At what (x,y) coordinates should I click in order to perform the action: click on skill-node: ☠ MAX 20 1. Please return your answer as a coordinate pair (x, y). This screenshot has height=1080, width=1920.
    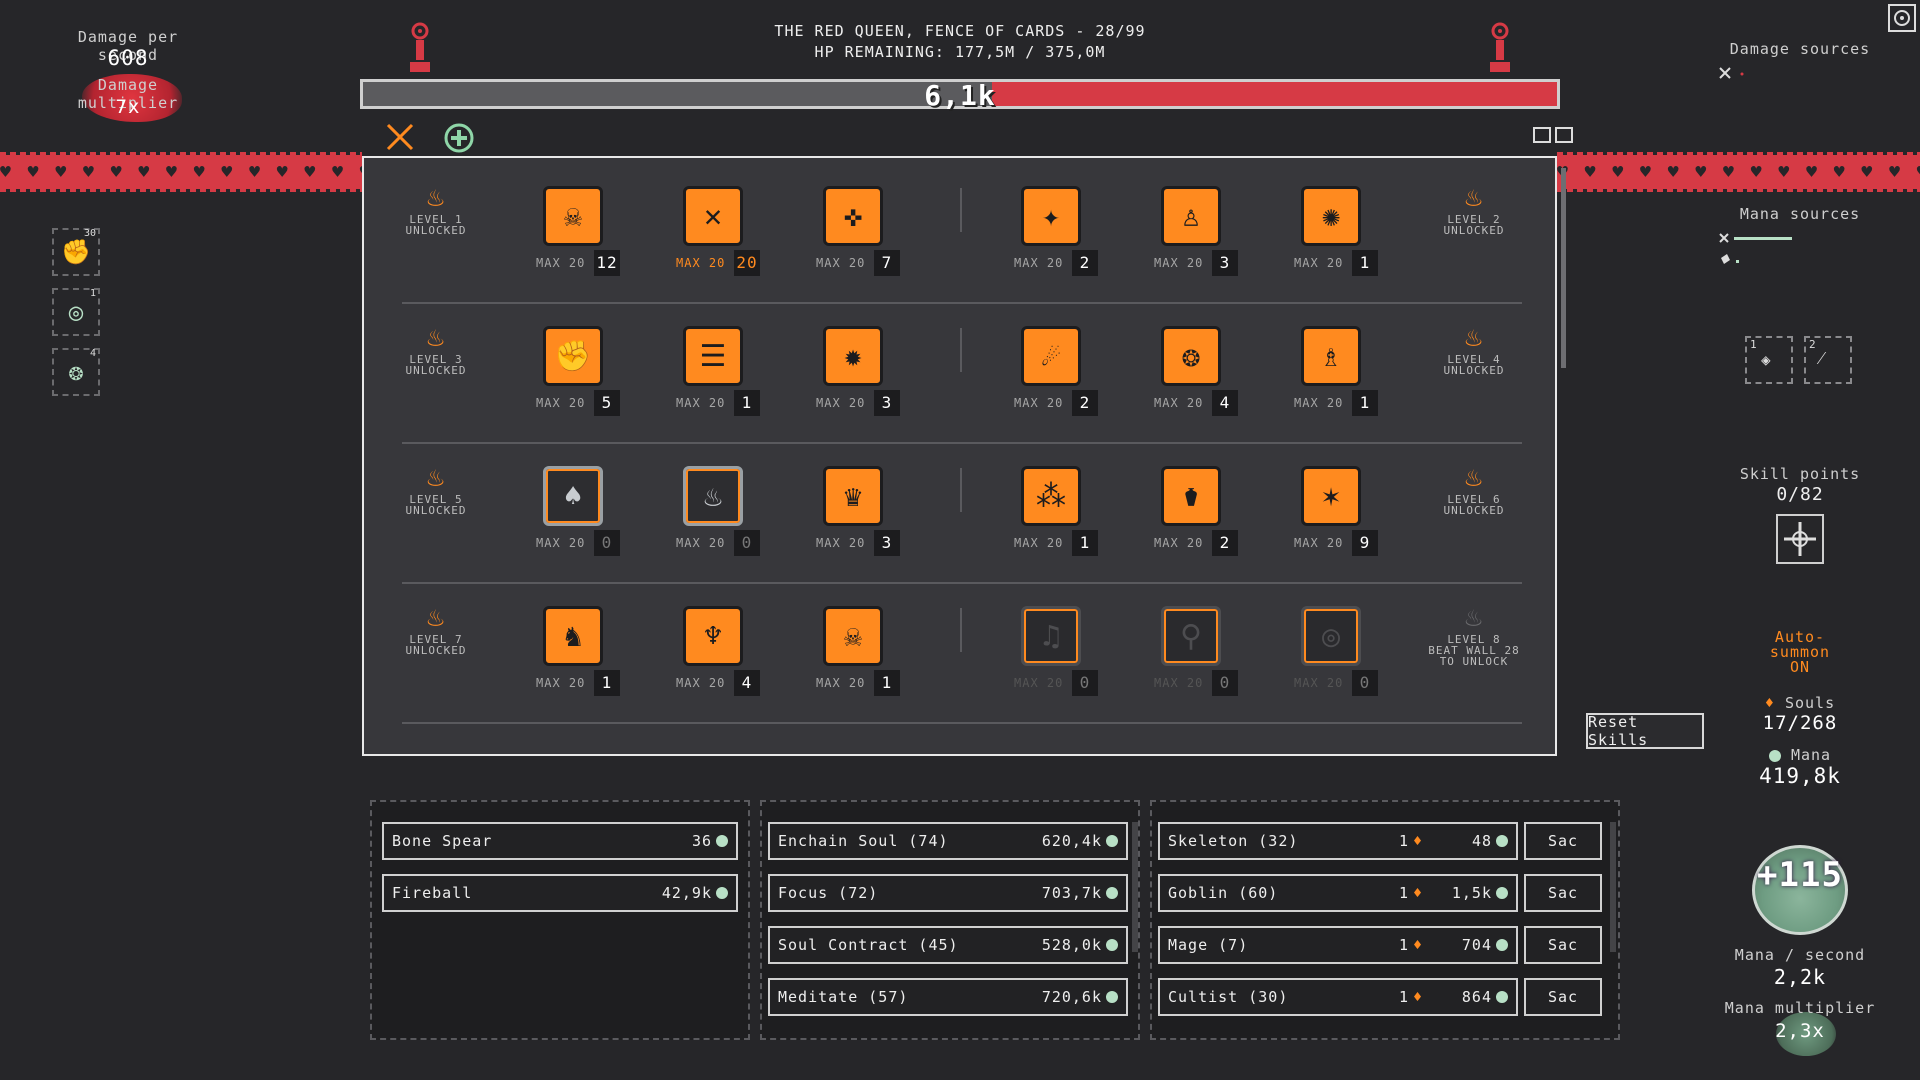
    Looking at the image, I should click on (870, 658).